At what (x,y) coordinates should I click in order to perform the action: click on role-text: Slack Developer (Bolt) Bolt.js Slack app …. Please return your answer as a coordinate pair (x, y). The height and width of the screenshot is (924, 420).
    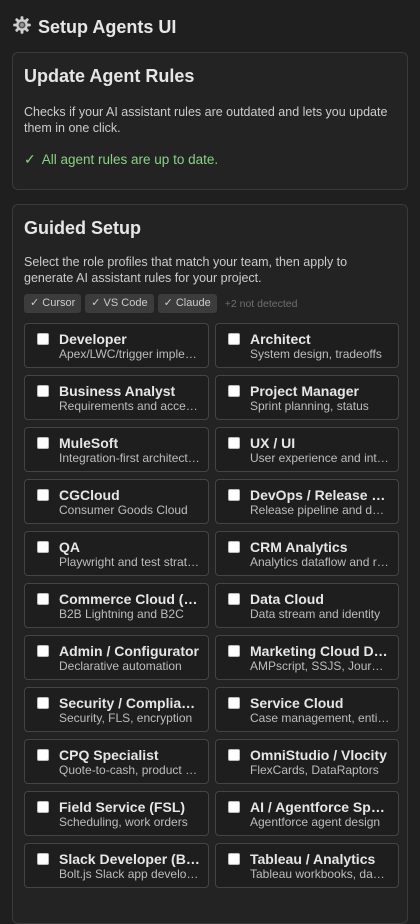
    Looking at the image, I should click on (129, 866).